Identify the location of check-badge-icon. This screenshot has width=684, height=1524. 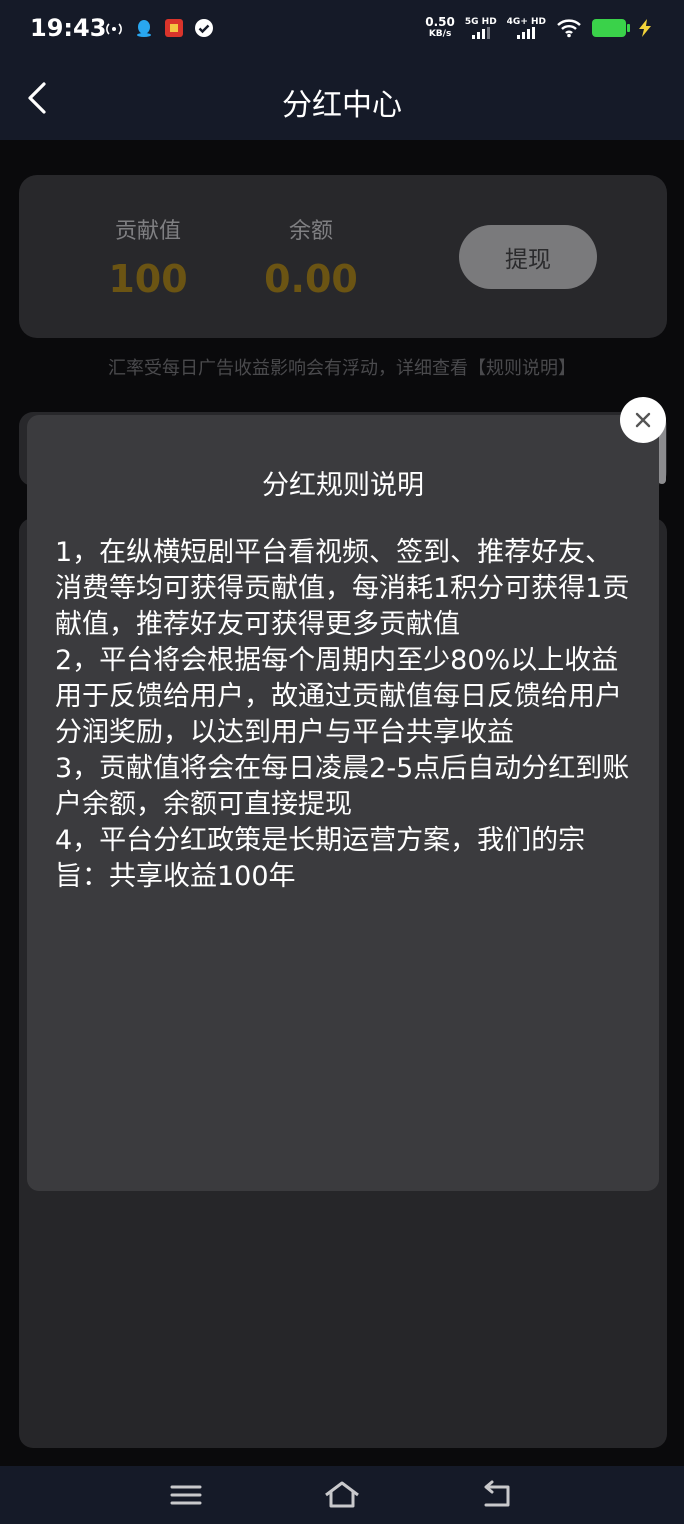
(204, 28).